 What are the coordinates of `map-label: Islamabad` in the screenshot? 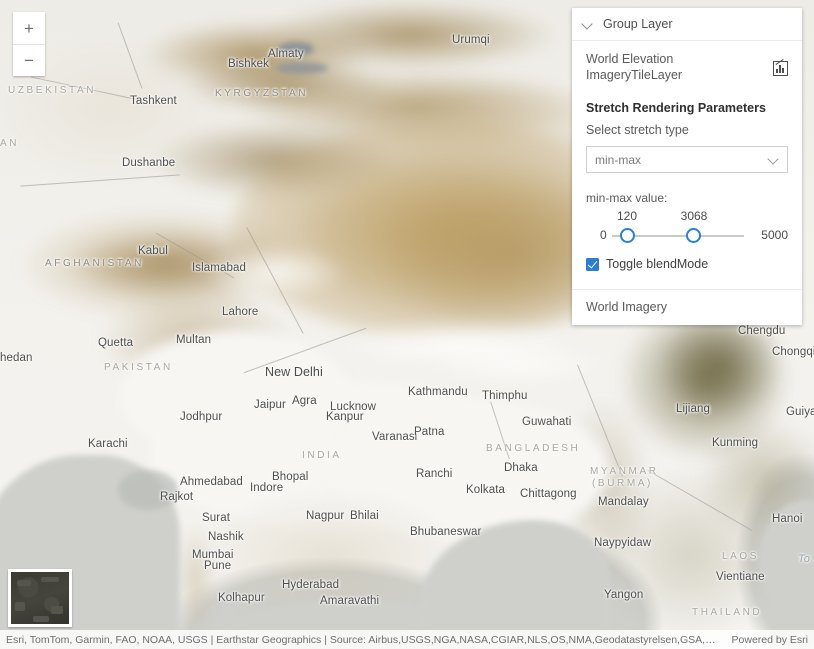 It's located at (219, 268).